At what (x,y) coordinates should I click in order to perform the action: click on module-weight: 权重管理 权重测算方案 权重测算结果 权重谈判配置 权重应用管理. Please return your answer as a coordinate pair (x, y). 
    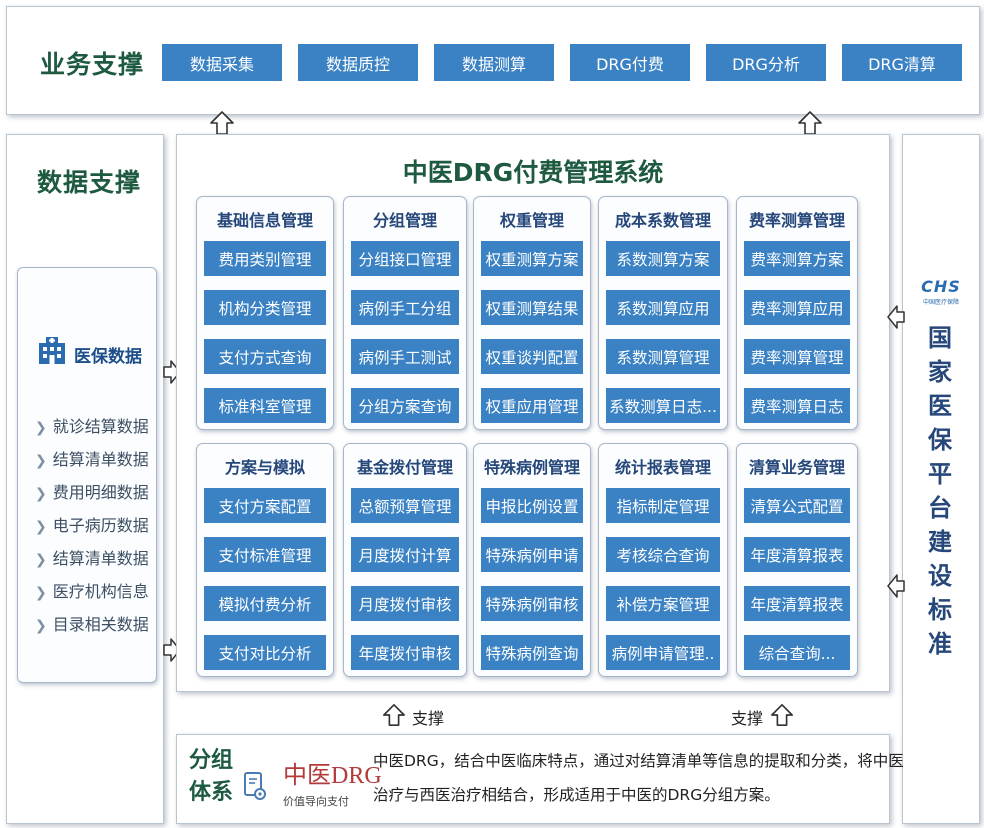
    Looking at the image, I should click on (532, 313).